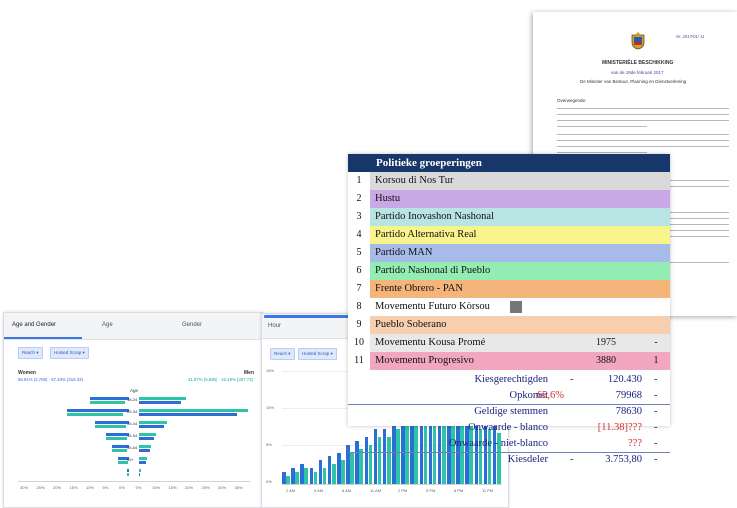 The image size is (737, 508). I want to click on summary-value: 78630, so click(628, 411).